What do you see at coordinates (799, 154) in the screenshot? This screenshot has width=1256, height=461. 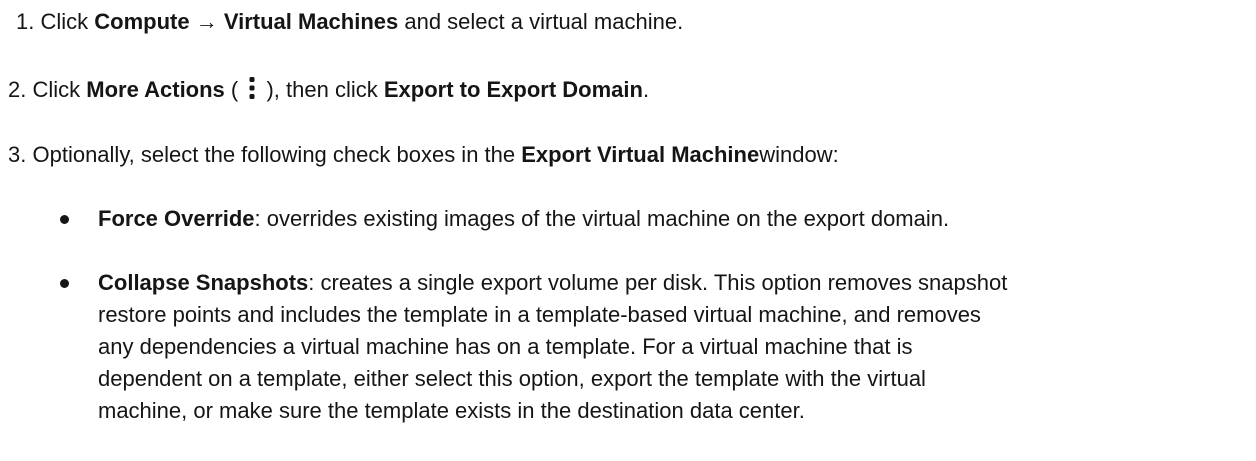 I see `step-text: window:` at bounding box center [799, 154].